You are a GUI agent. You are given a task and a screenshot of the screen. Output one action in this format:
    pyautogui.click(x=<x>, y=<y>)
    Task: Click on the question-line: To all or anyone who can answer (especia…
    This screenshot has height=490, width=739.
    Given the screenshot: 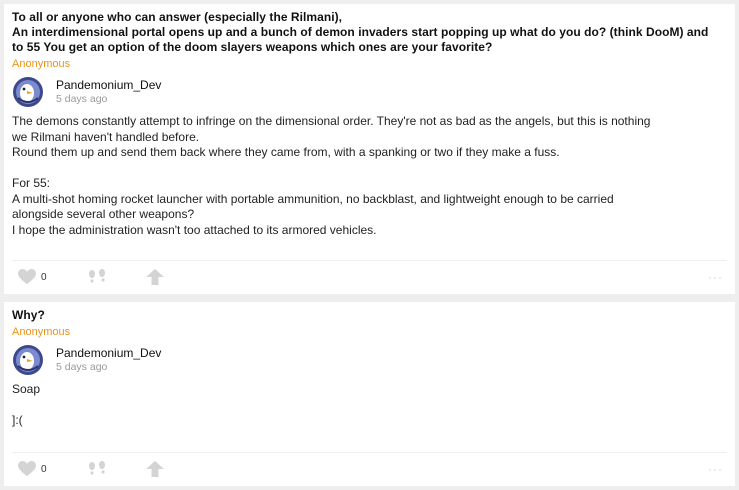 What is the action you would take?
    pyautogui.click(x=177, y=17)
    